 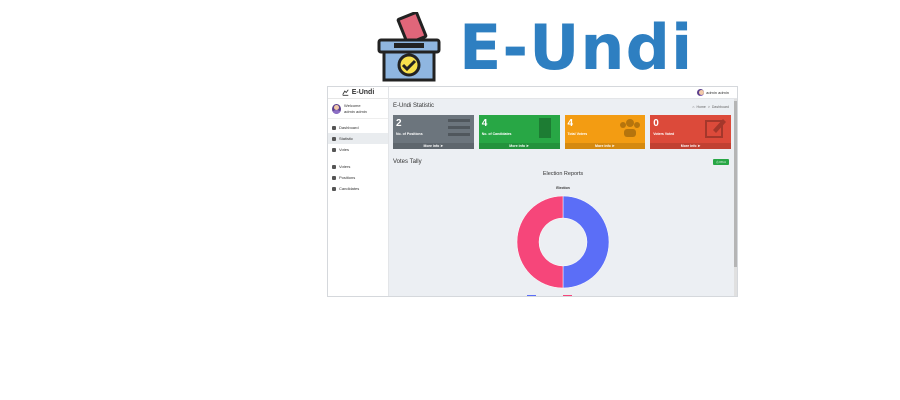 What do you see at coordinates (358, 138) in the screenshot?
I see `sidebar-item-statistic: Statistic` at bounding box center [358, 138].